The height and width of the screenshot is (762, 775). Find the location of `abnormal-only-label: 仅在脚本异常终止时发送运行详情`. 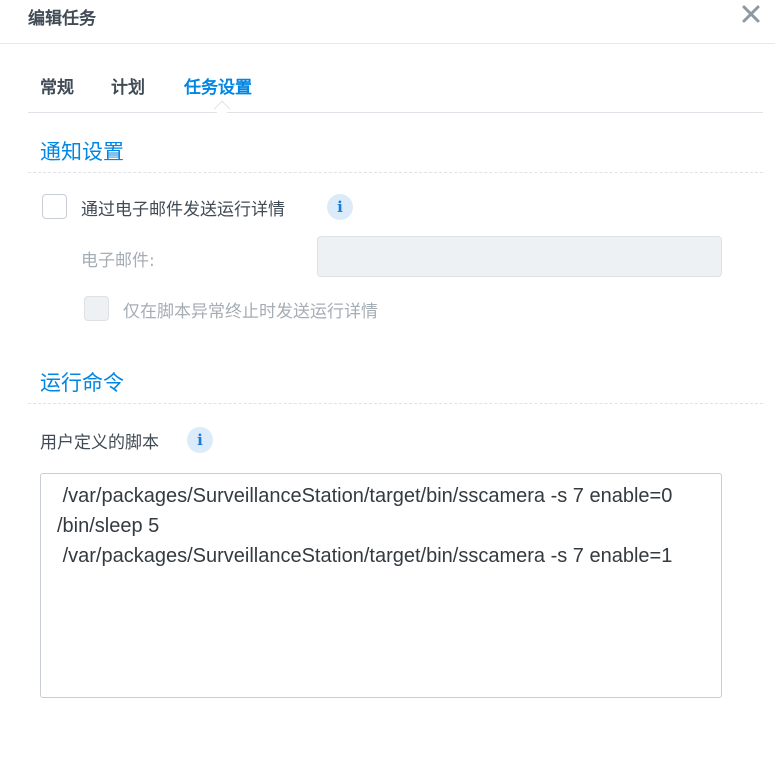

abnormal-only-label: 仅在脚本异常终止时发送运行详情 is located at coordinates (250, 312).